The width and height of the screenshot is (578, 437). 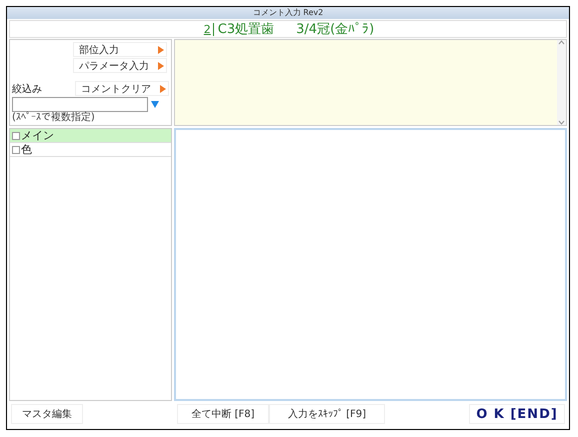 What do you see at coordinates (208, 29) in the screenshot?
I see `item-number: 2` at bounding box center [208, 29].